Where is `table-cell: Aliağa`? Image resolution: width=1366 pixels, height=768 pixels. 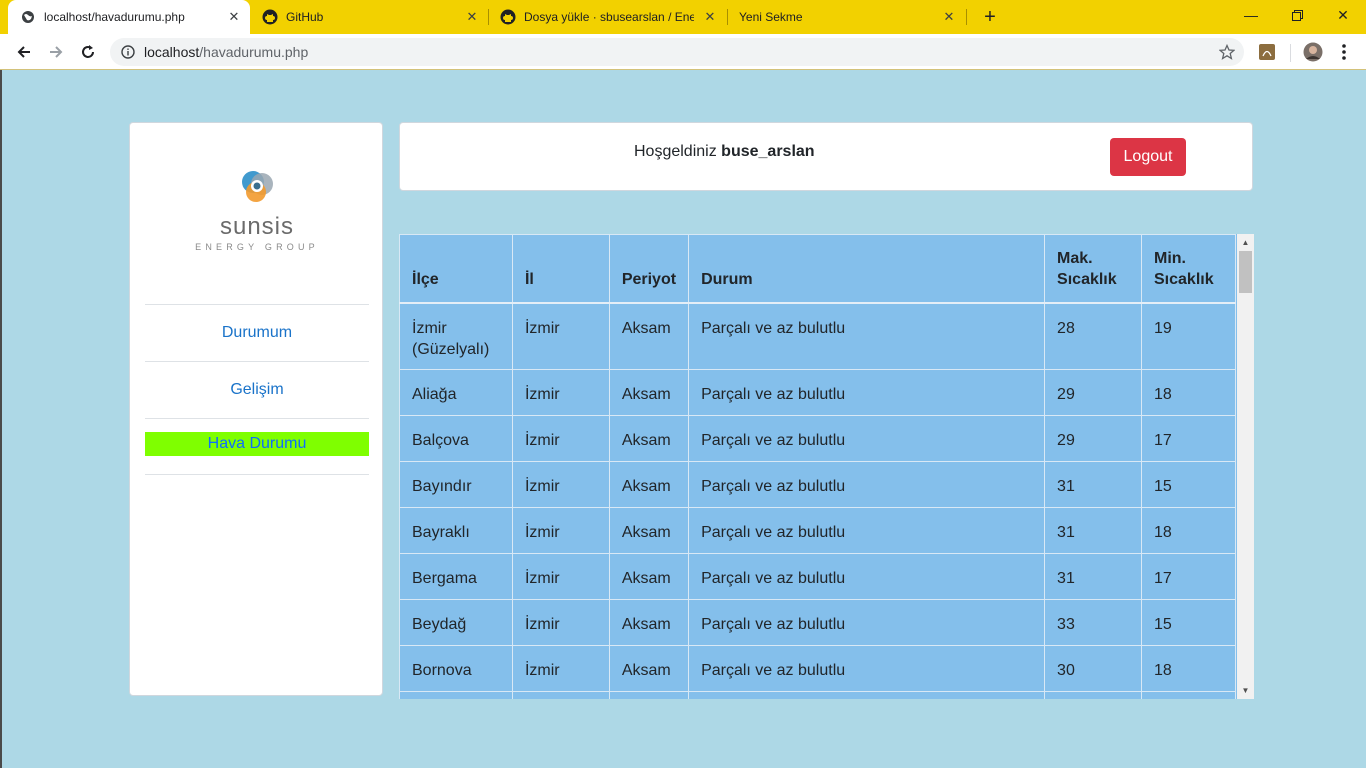 table-cell: Aliağa is located at coordinates (456, 392).